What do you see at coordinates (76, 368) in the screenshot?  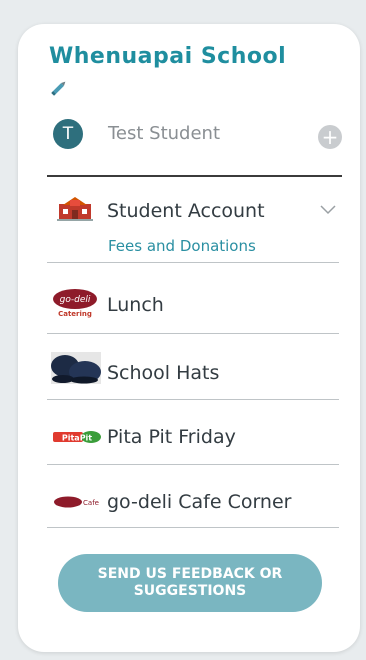 I see `school-hats-photo-icon` at bounding box center [76, 368].